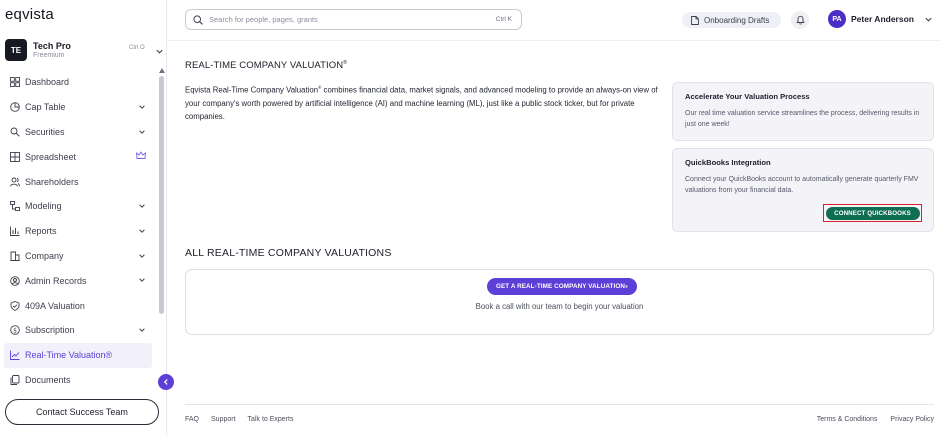  I want to click on pie-chart-icon, so click(14, 107).